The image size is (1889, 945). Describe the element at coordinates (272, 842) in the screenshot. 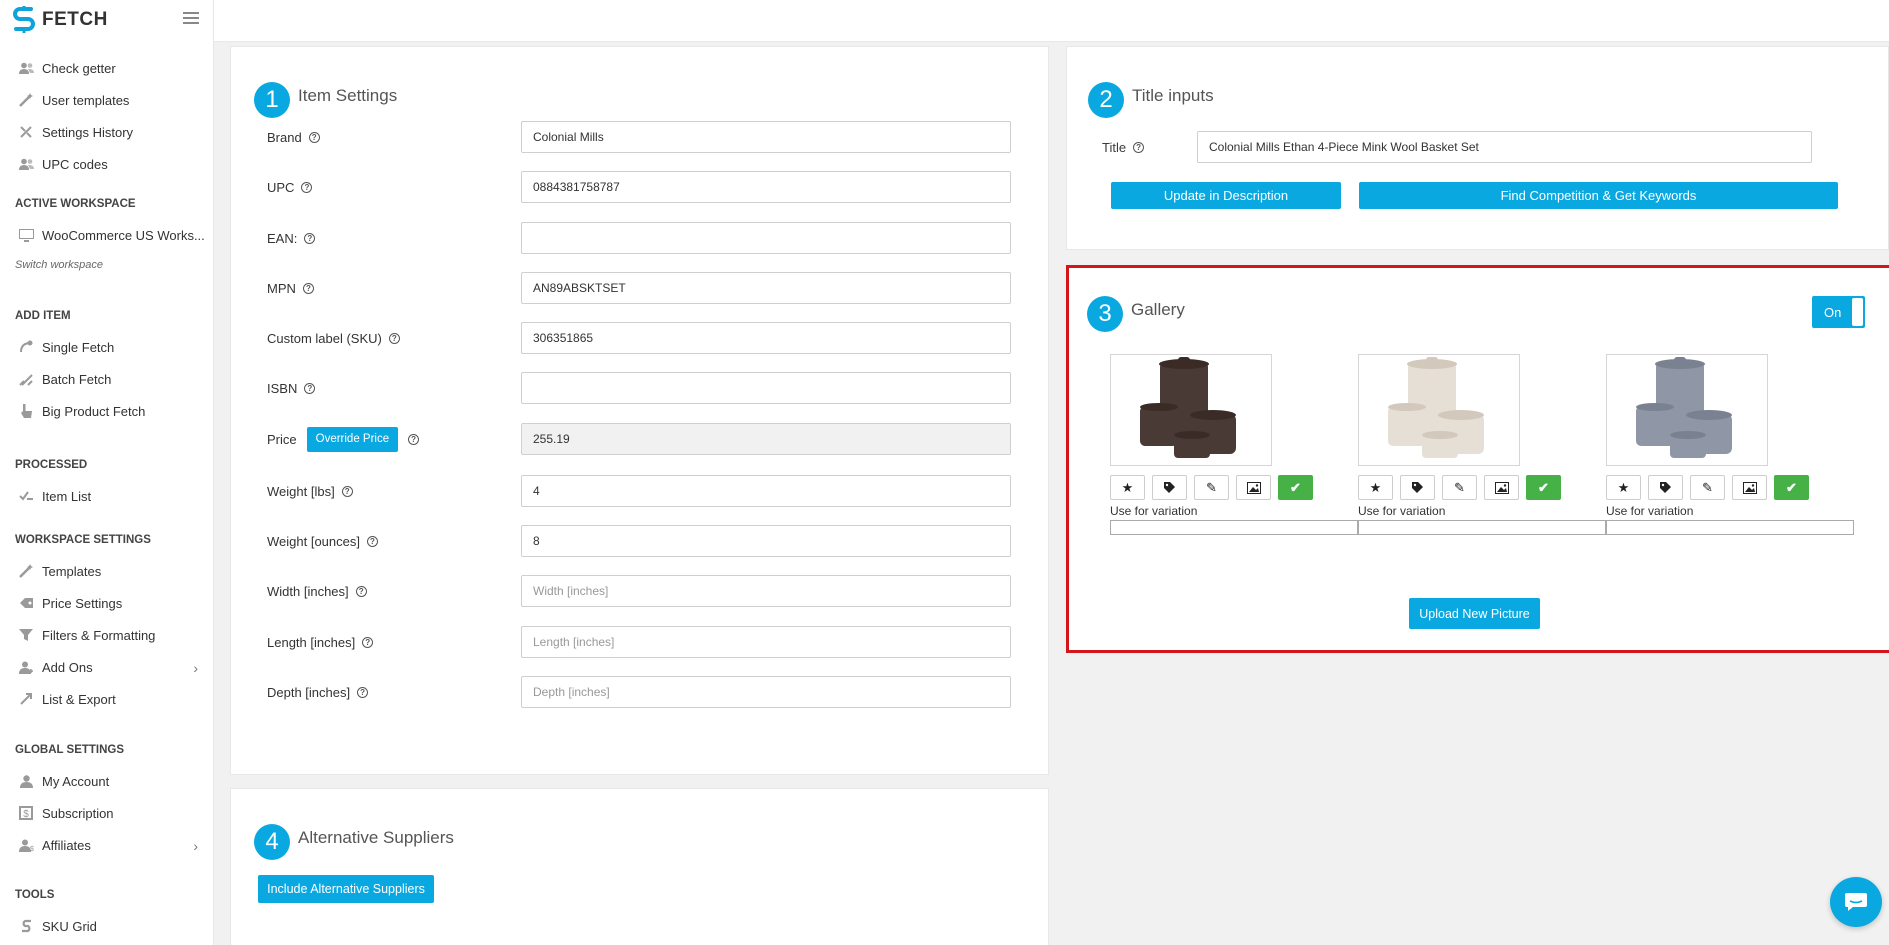

I see `step-number: 4` at that location.